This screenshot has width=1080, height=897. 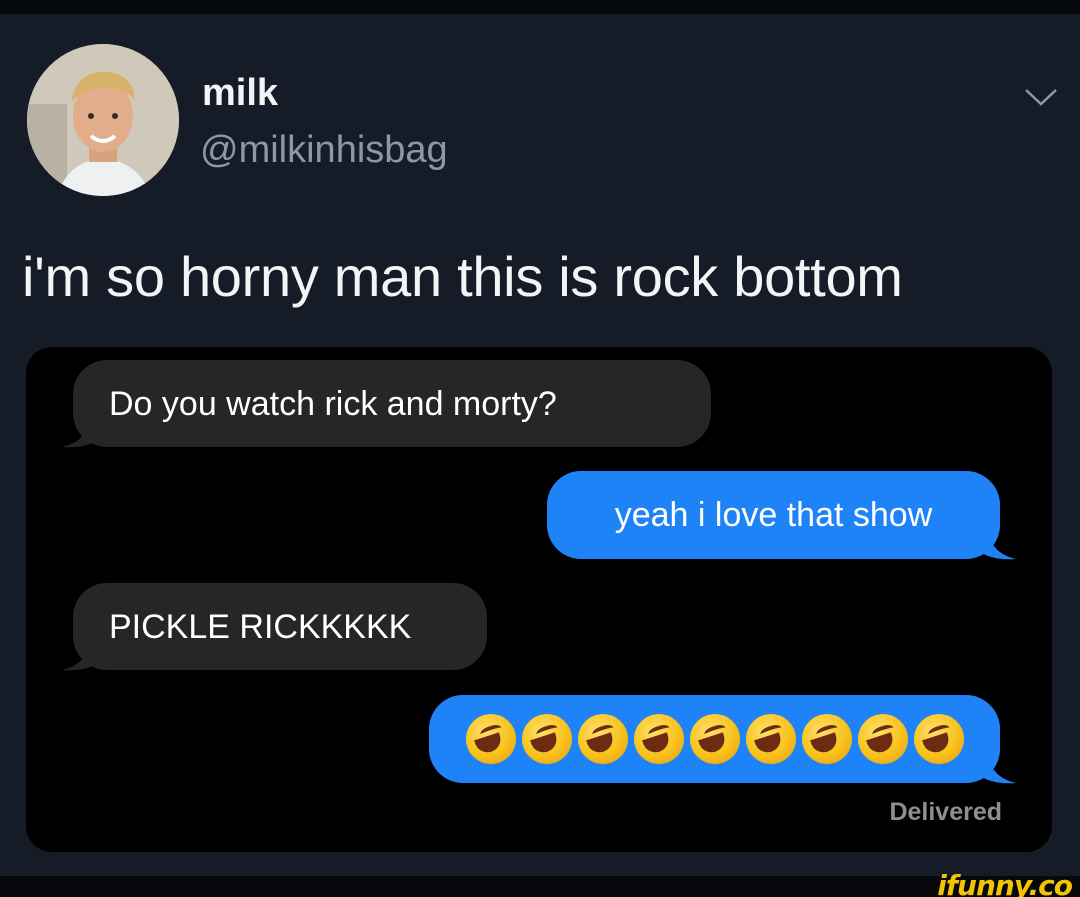 I want to click on author-handle: @milkinhisbag, so click(x=324, y=150).